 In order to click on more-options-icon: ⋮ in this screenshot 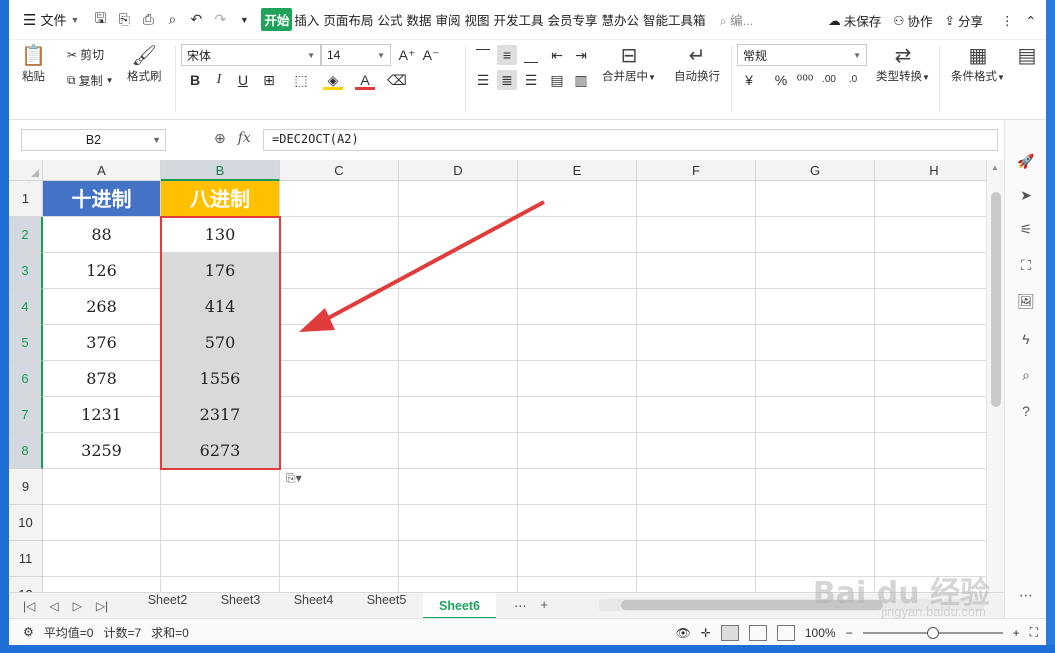, I will do `click(1007, 20)`.